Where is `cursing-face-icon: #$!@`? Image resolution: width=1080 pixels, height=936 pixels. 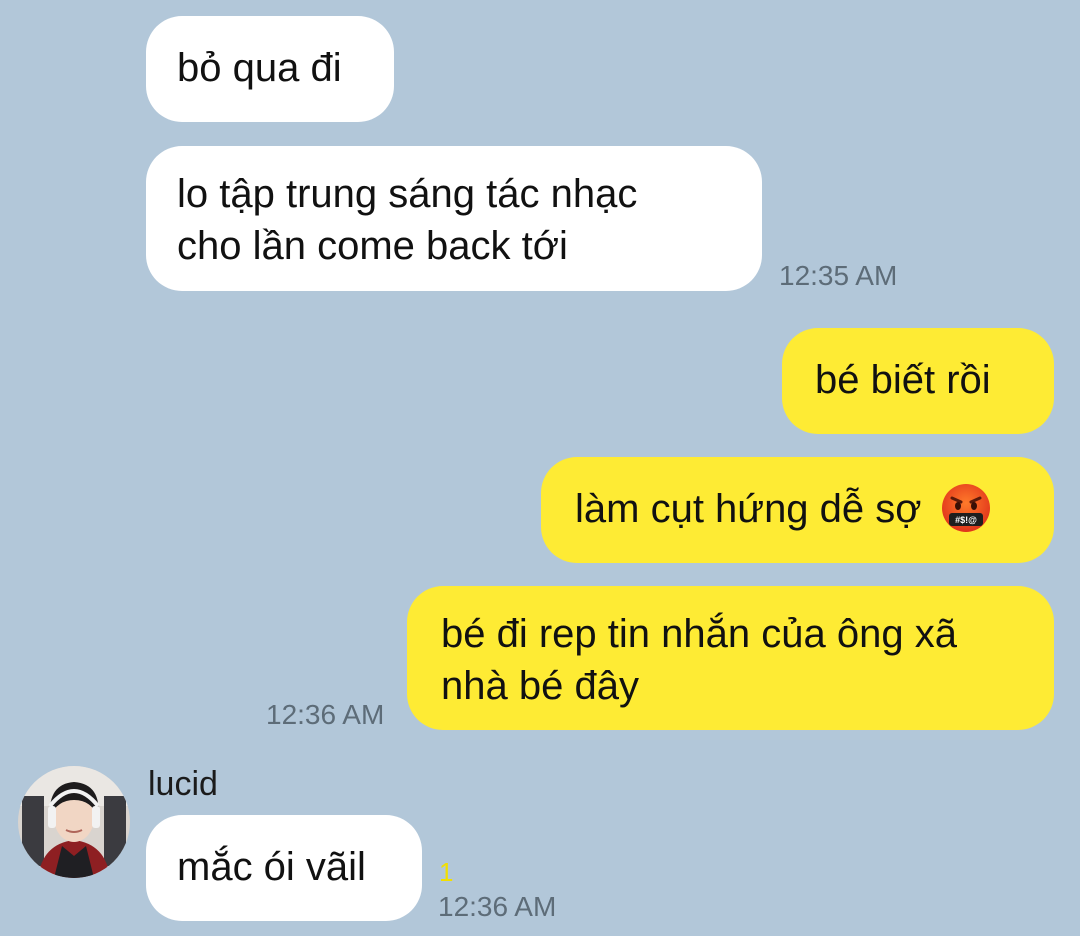
cursing-face-icon: #$!@ is located at coordinates (965, 508).